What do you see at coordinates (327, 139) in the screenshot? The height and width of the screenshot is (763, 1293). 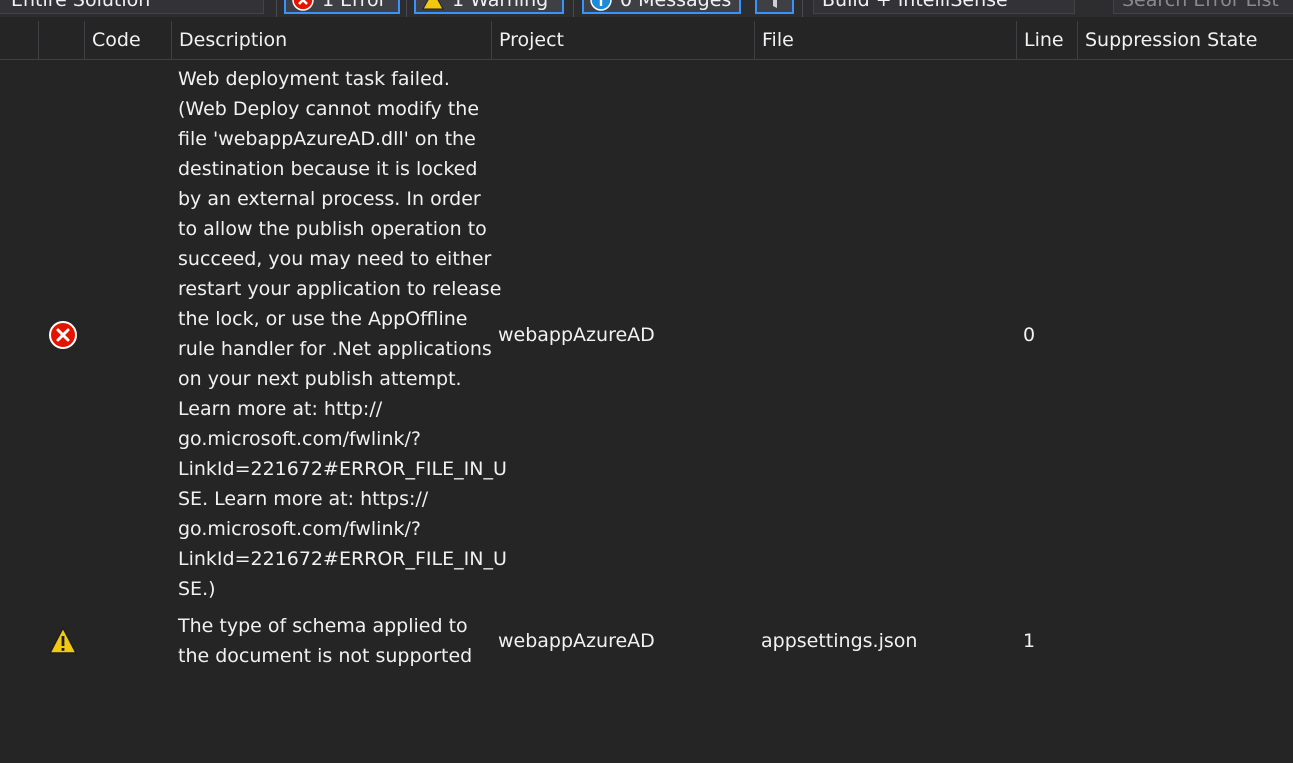 I see `description-line: file 'webappAzureAD.dll' on the` at bounding box center [327, 139].